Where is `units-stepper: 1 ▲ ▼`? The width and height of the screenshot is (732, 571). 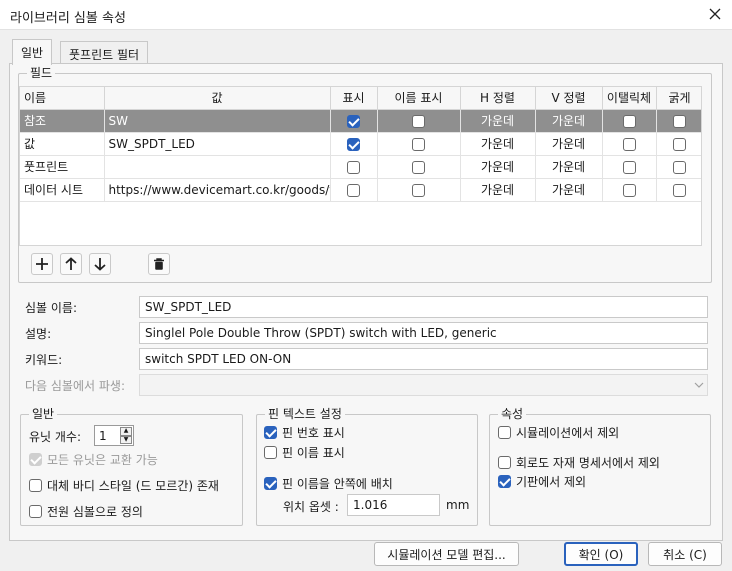 units-stepper: 1 ▲ ▼ is located at coordinates (114, 435).